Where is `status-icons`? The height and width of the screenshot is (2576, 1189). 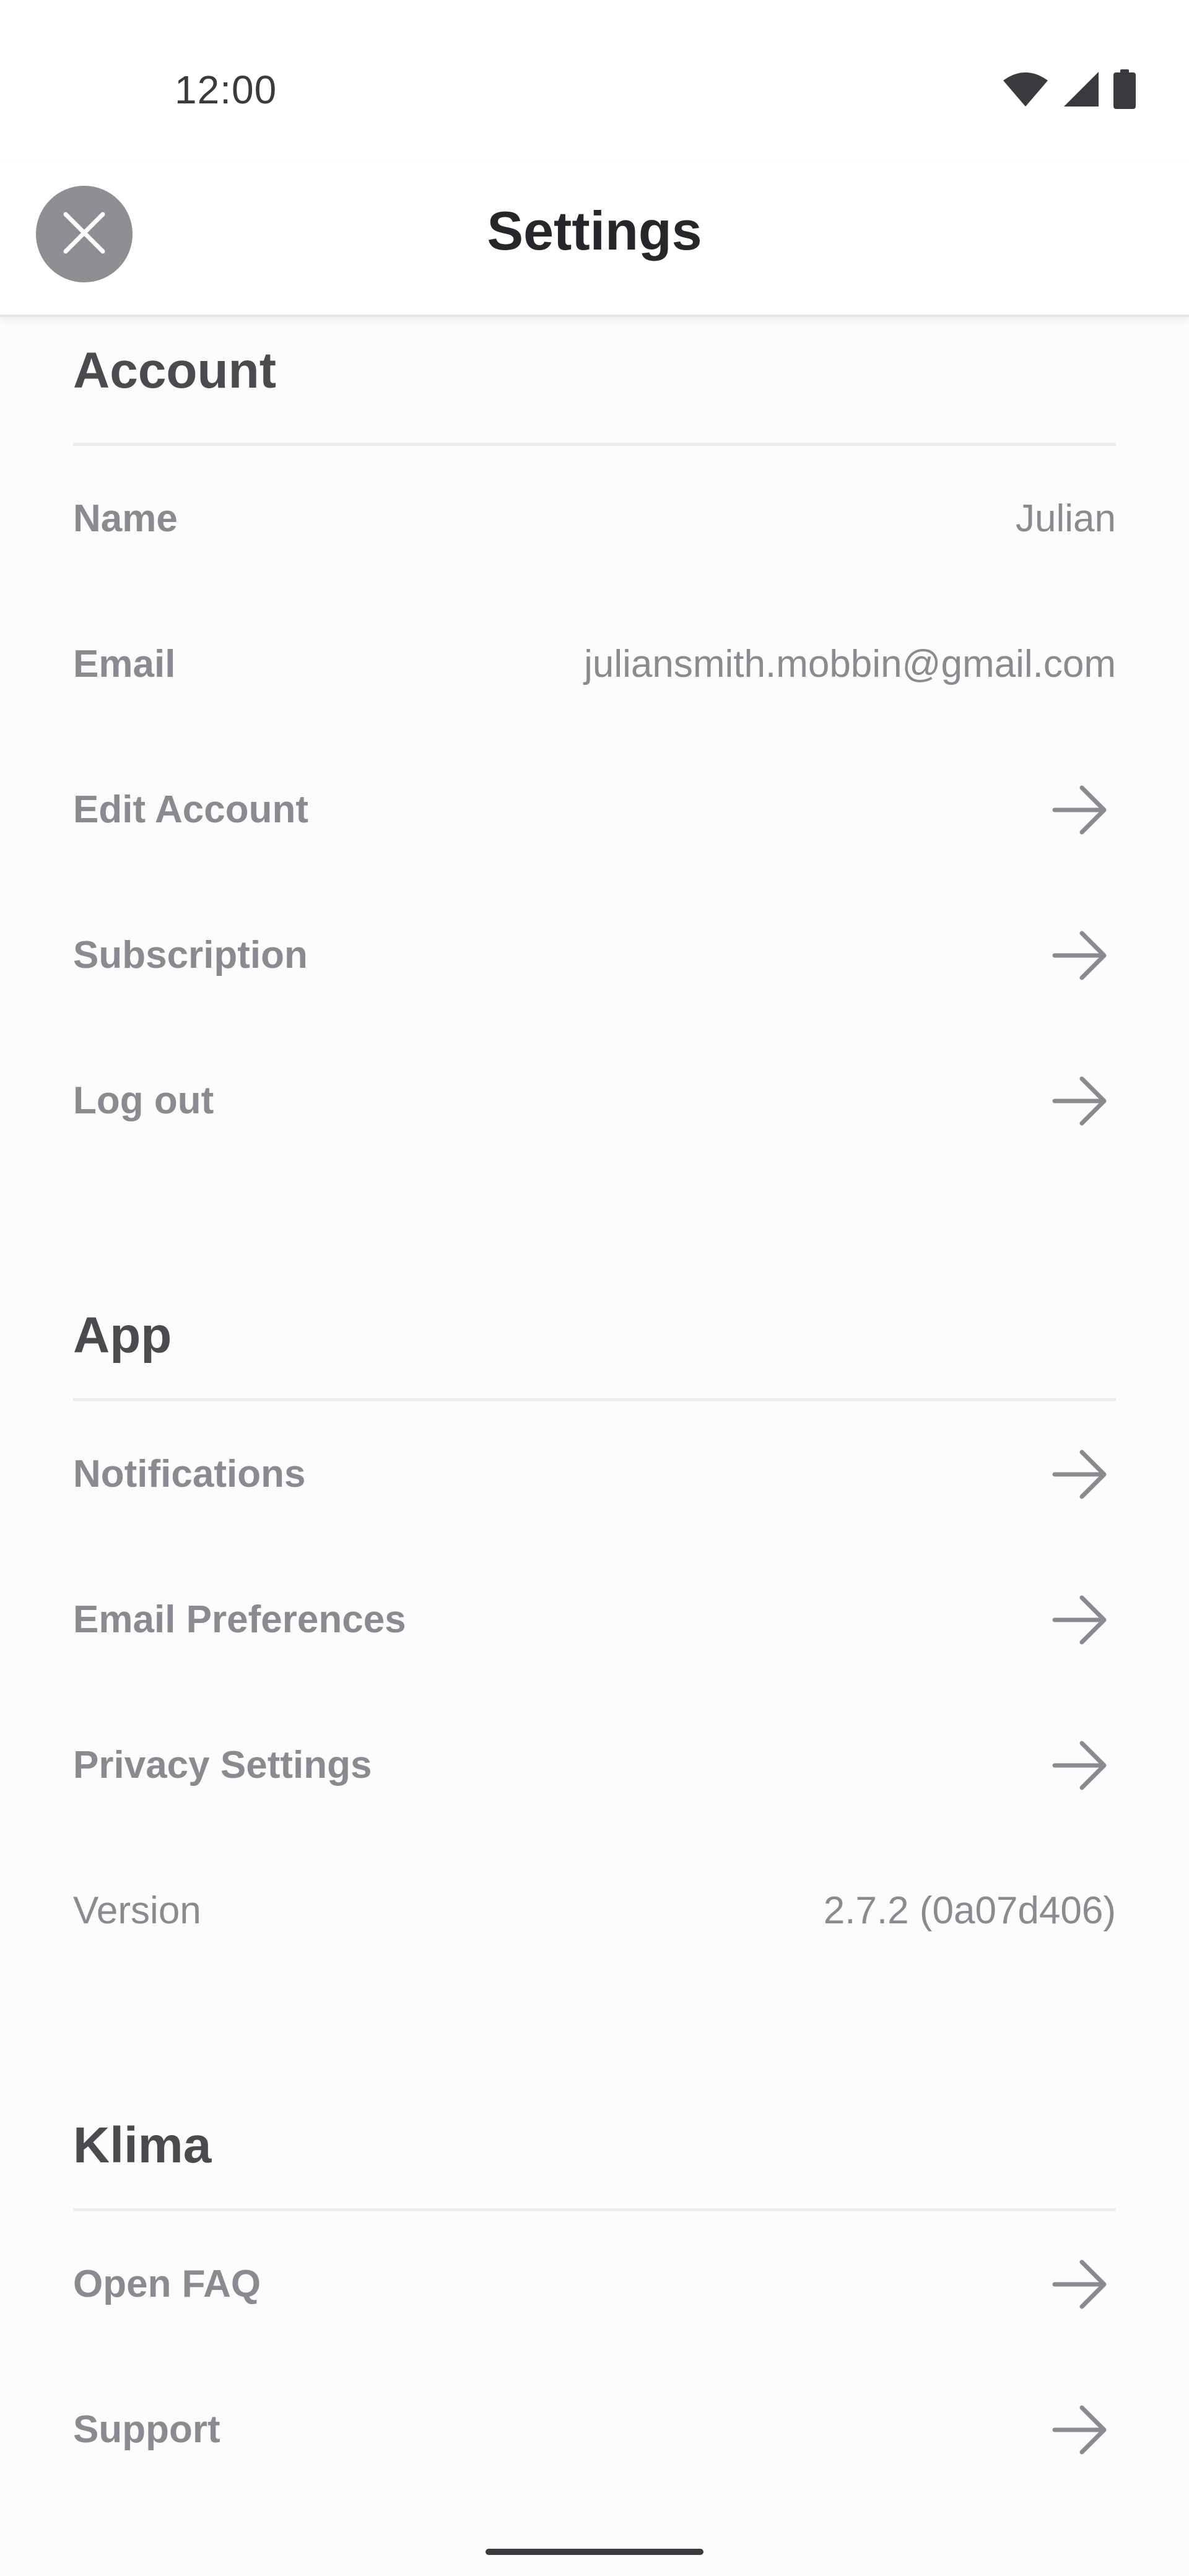
status-icons is located at coordinates (1069, 90).